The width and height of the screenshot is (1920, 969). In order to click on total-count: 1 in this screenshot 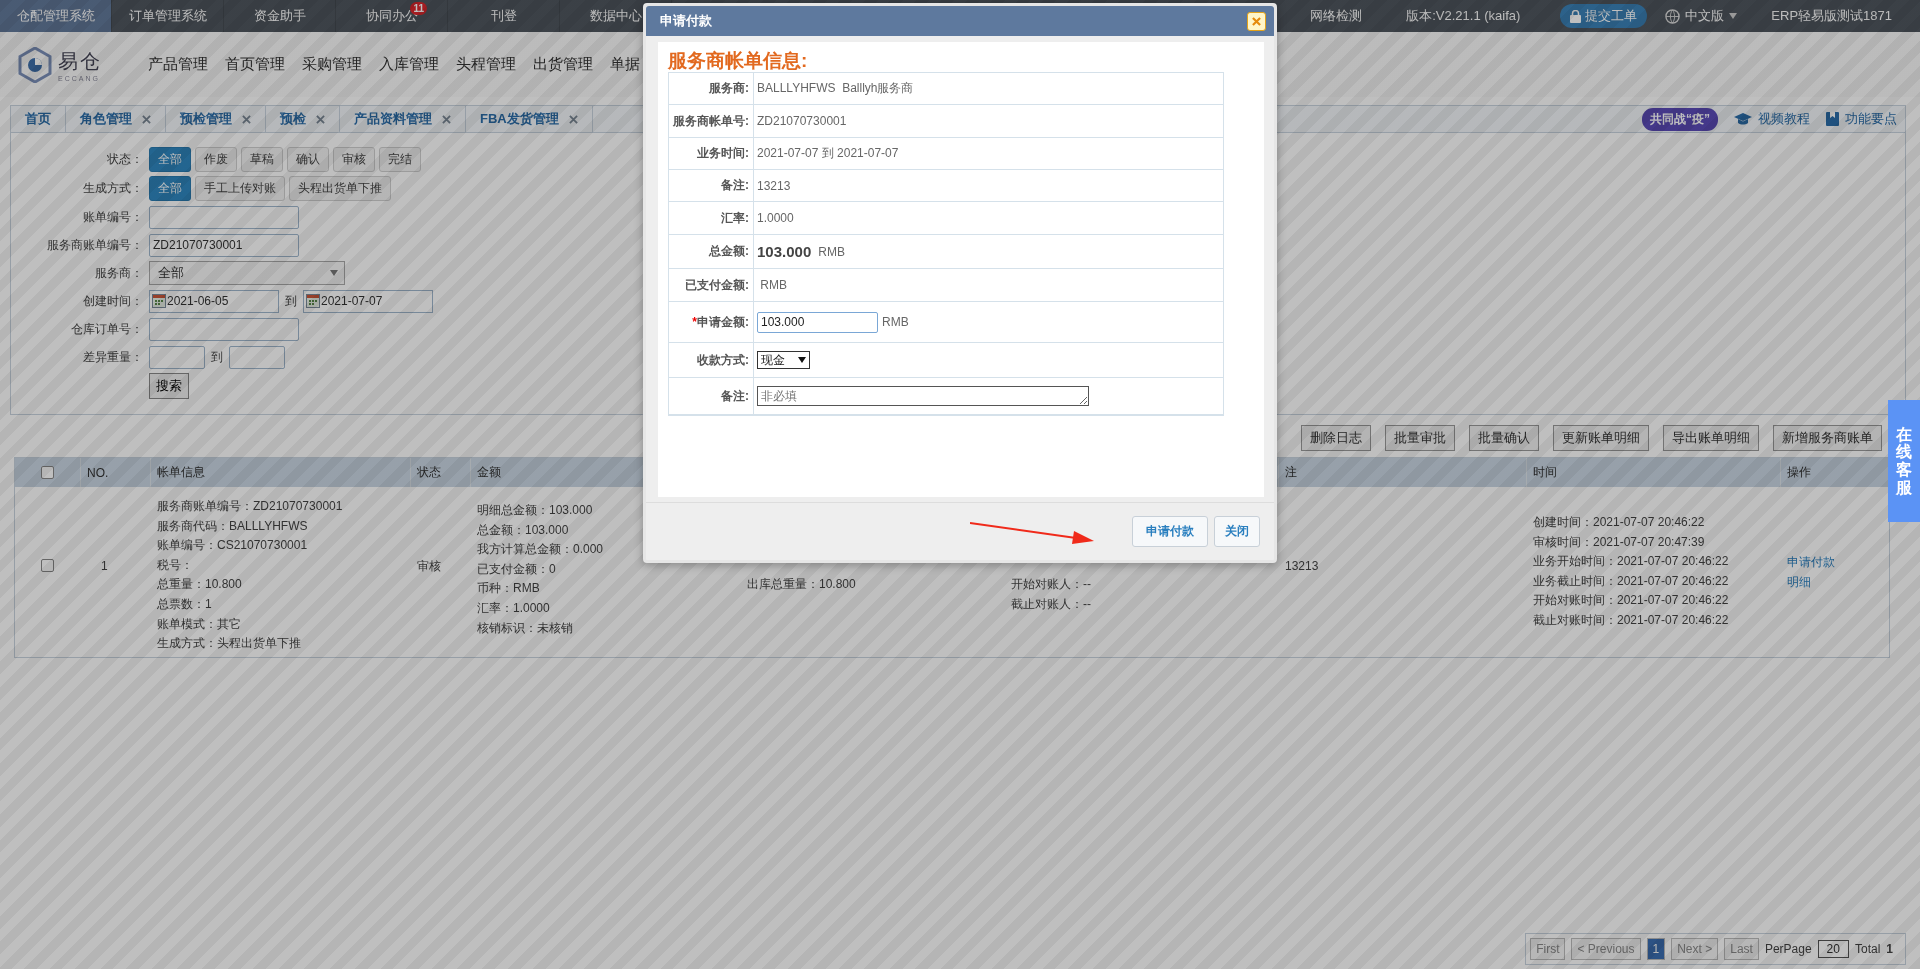, I will do `click(1889, 949)`.